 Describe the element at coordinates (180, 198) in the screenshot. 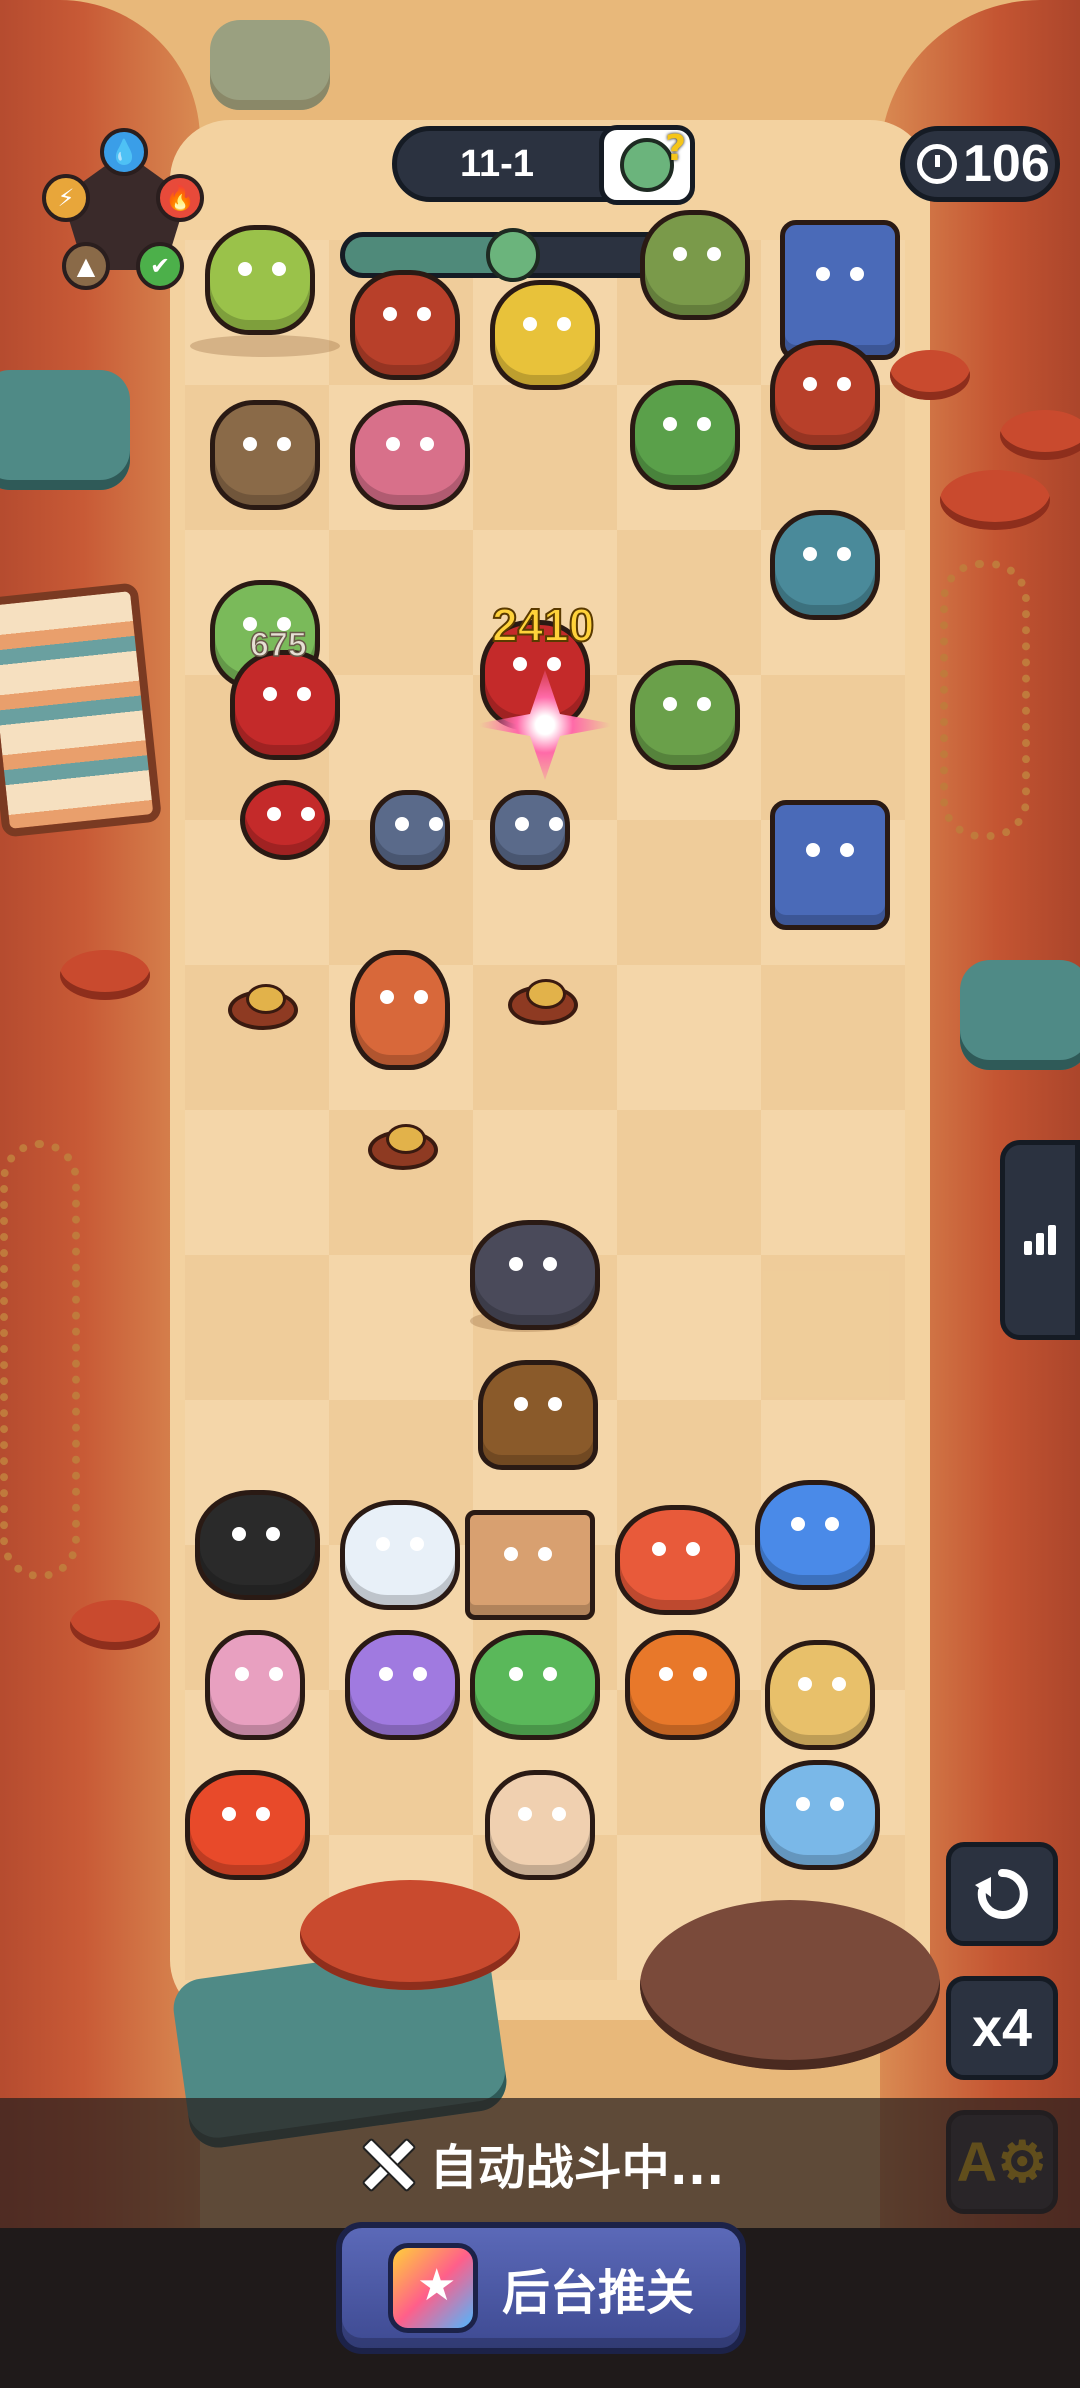

I see `fire-icon: 🔥` at that location.